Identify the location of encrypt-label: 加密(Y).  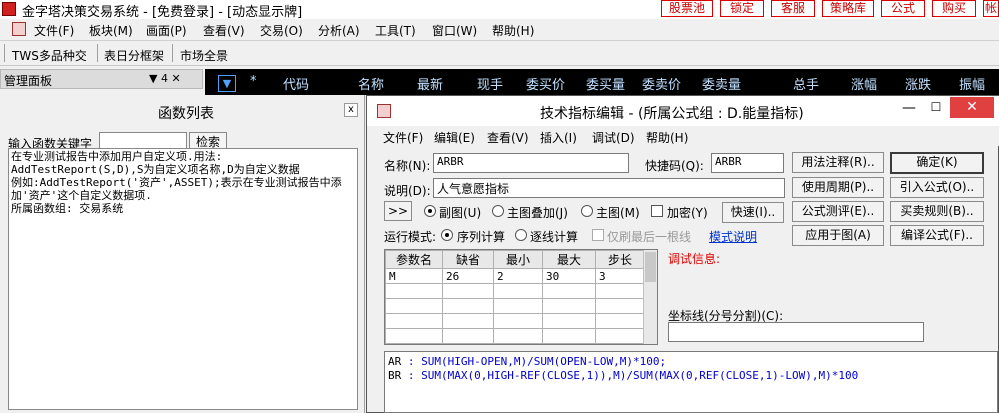
(687, 213).